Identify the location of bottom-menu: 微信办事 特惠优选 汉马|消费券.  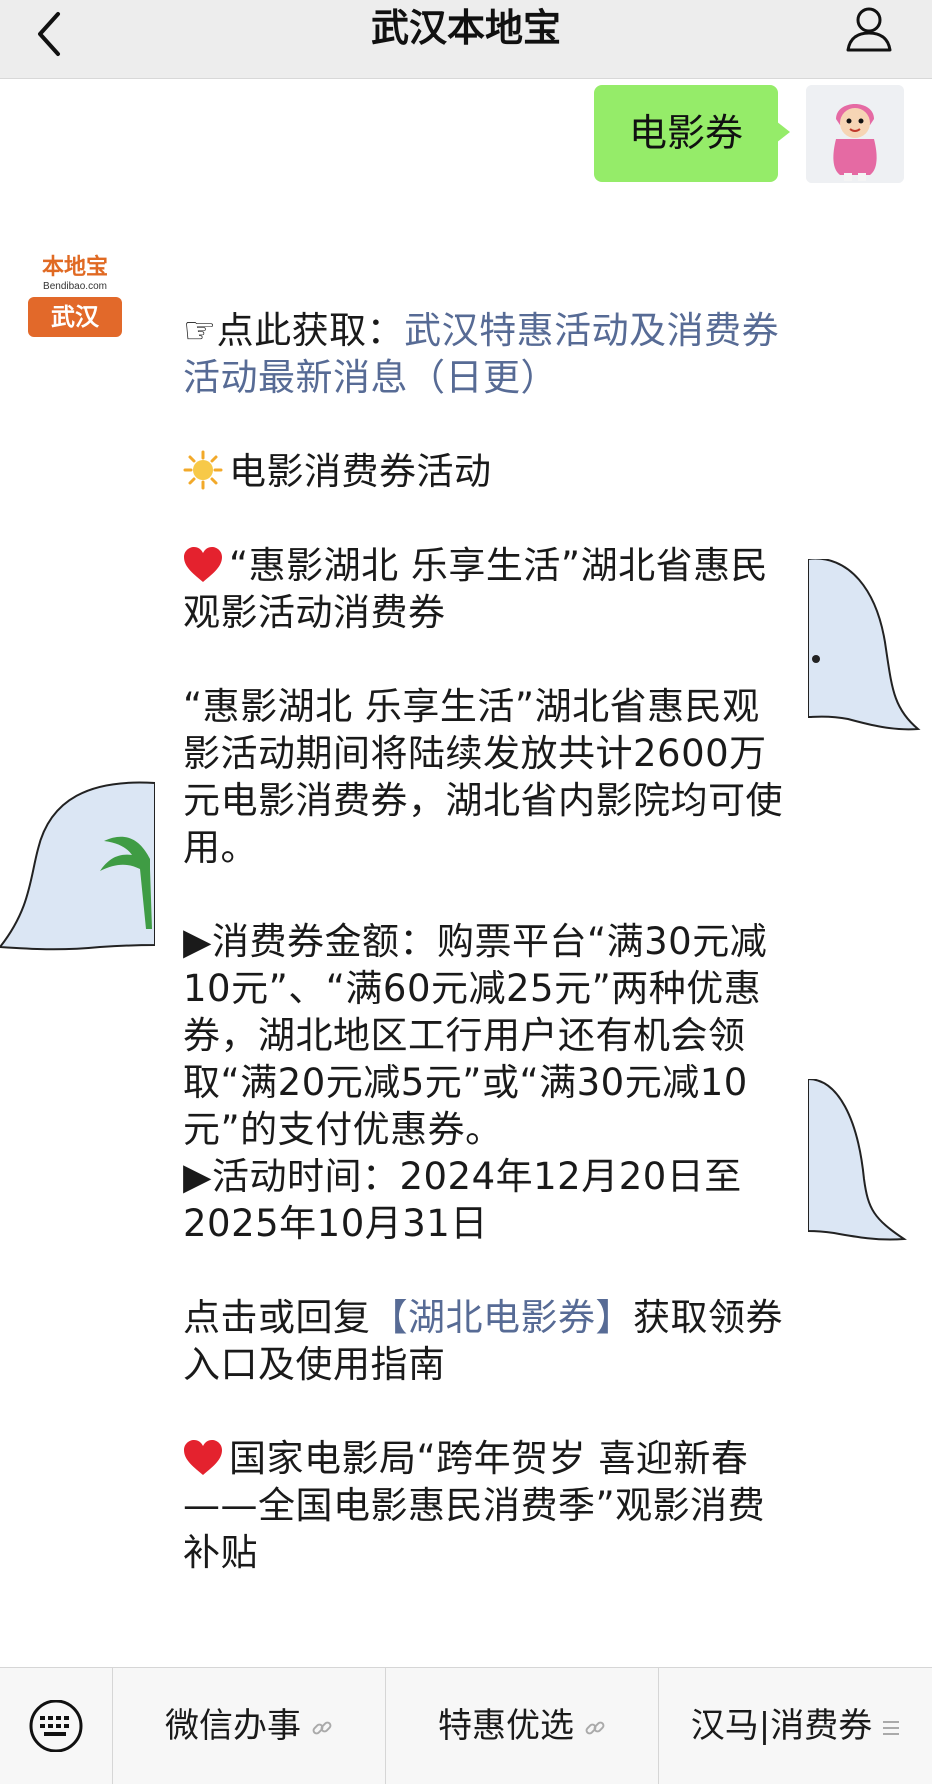
(466, 1725).